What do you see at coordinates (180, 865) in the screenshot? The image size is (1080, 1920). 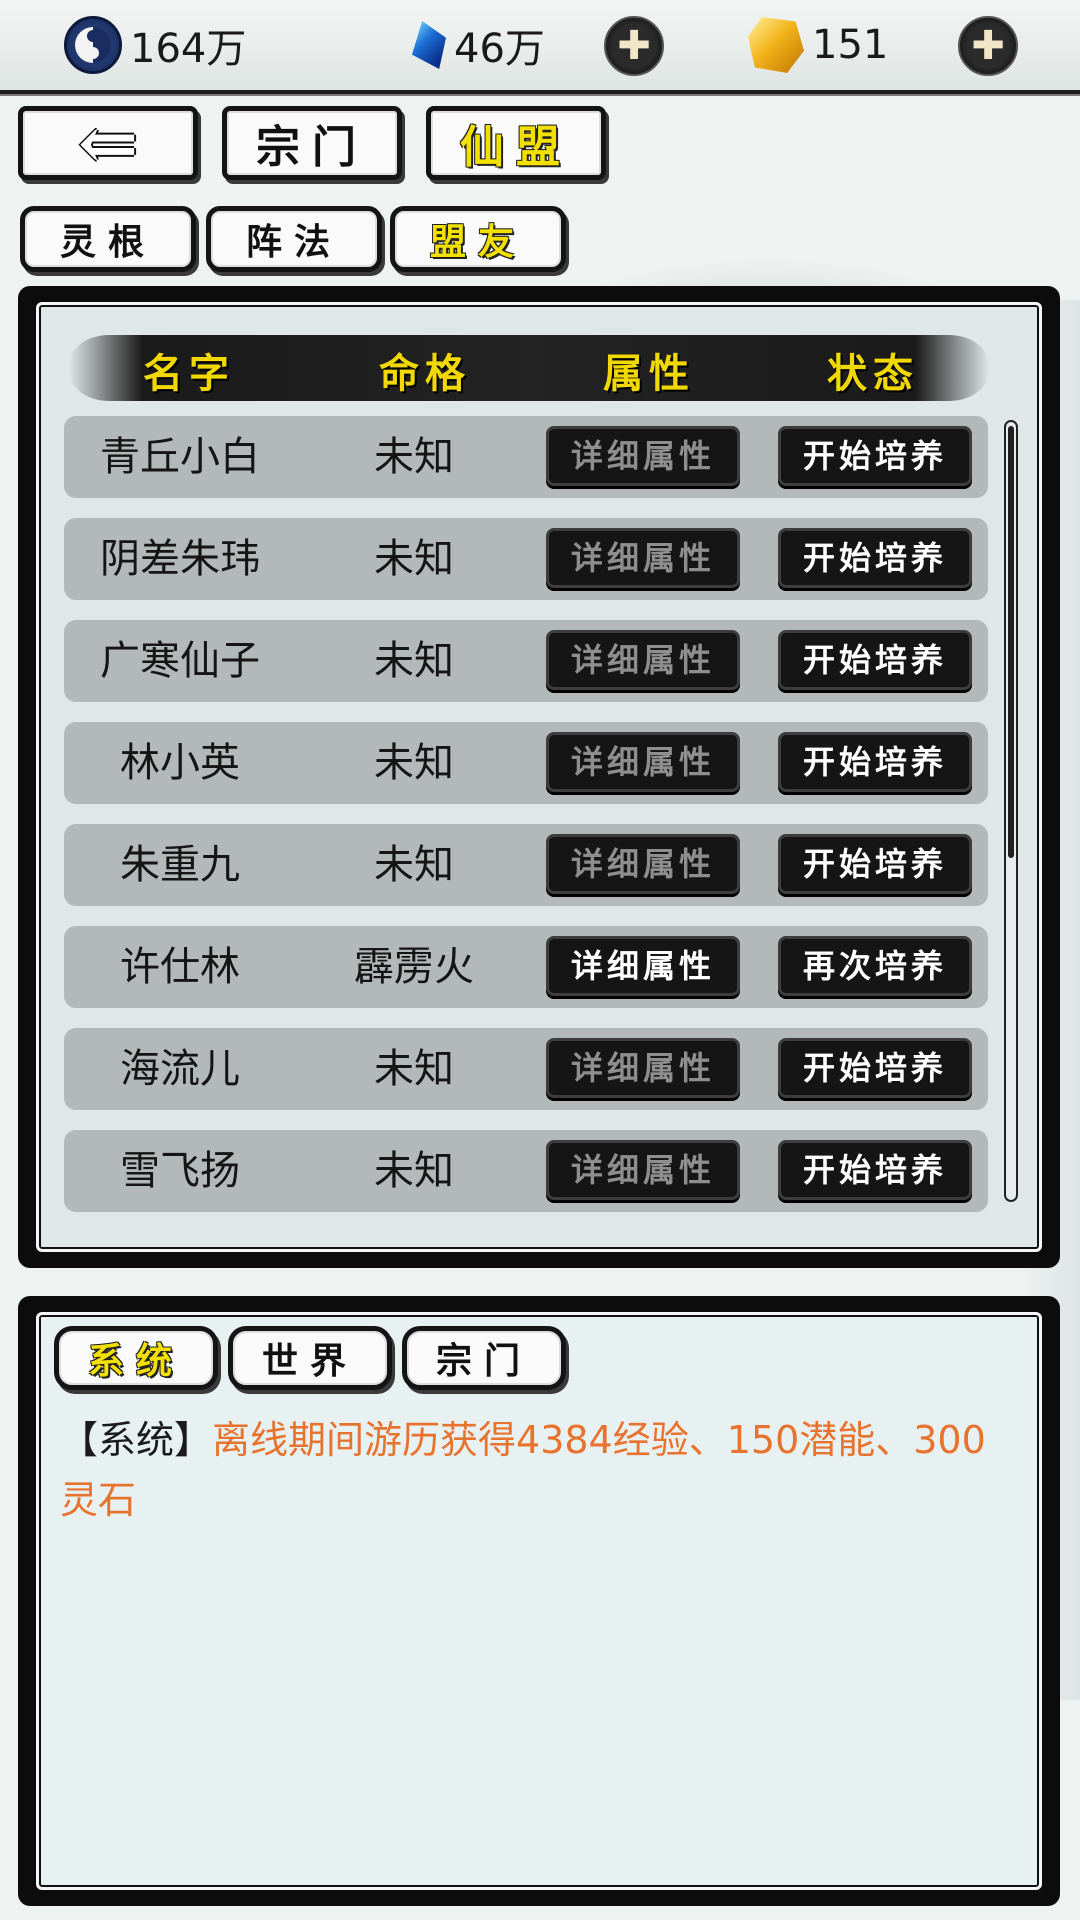 I see `ally-name: 朱重九` at bounding box center [180, 865].